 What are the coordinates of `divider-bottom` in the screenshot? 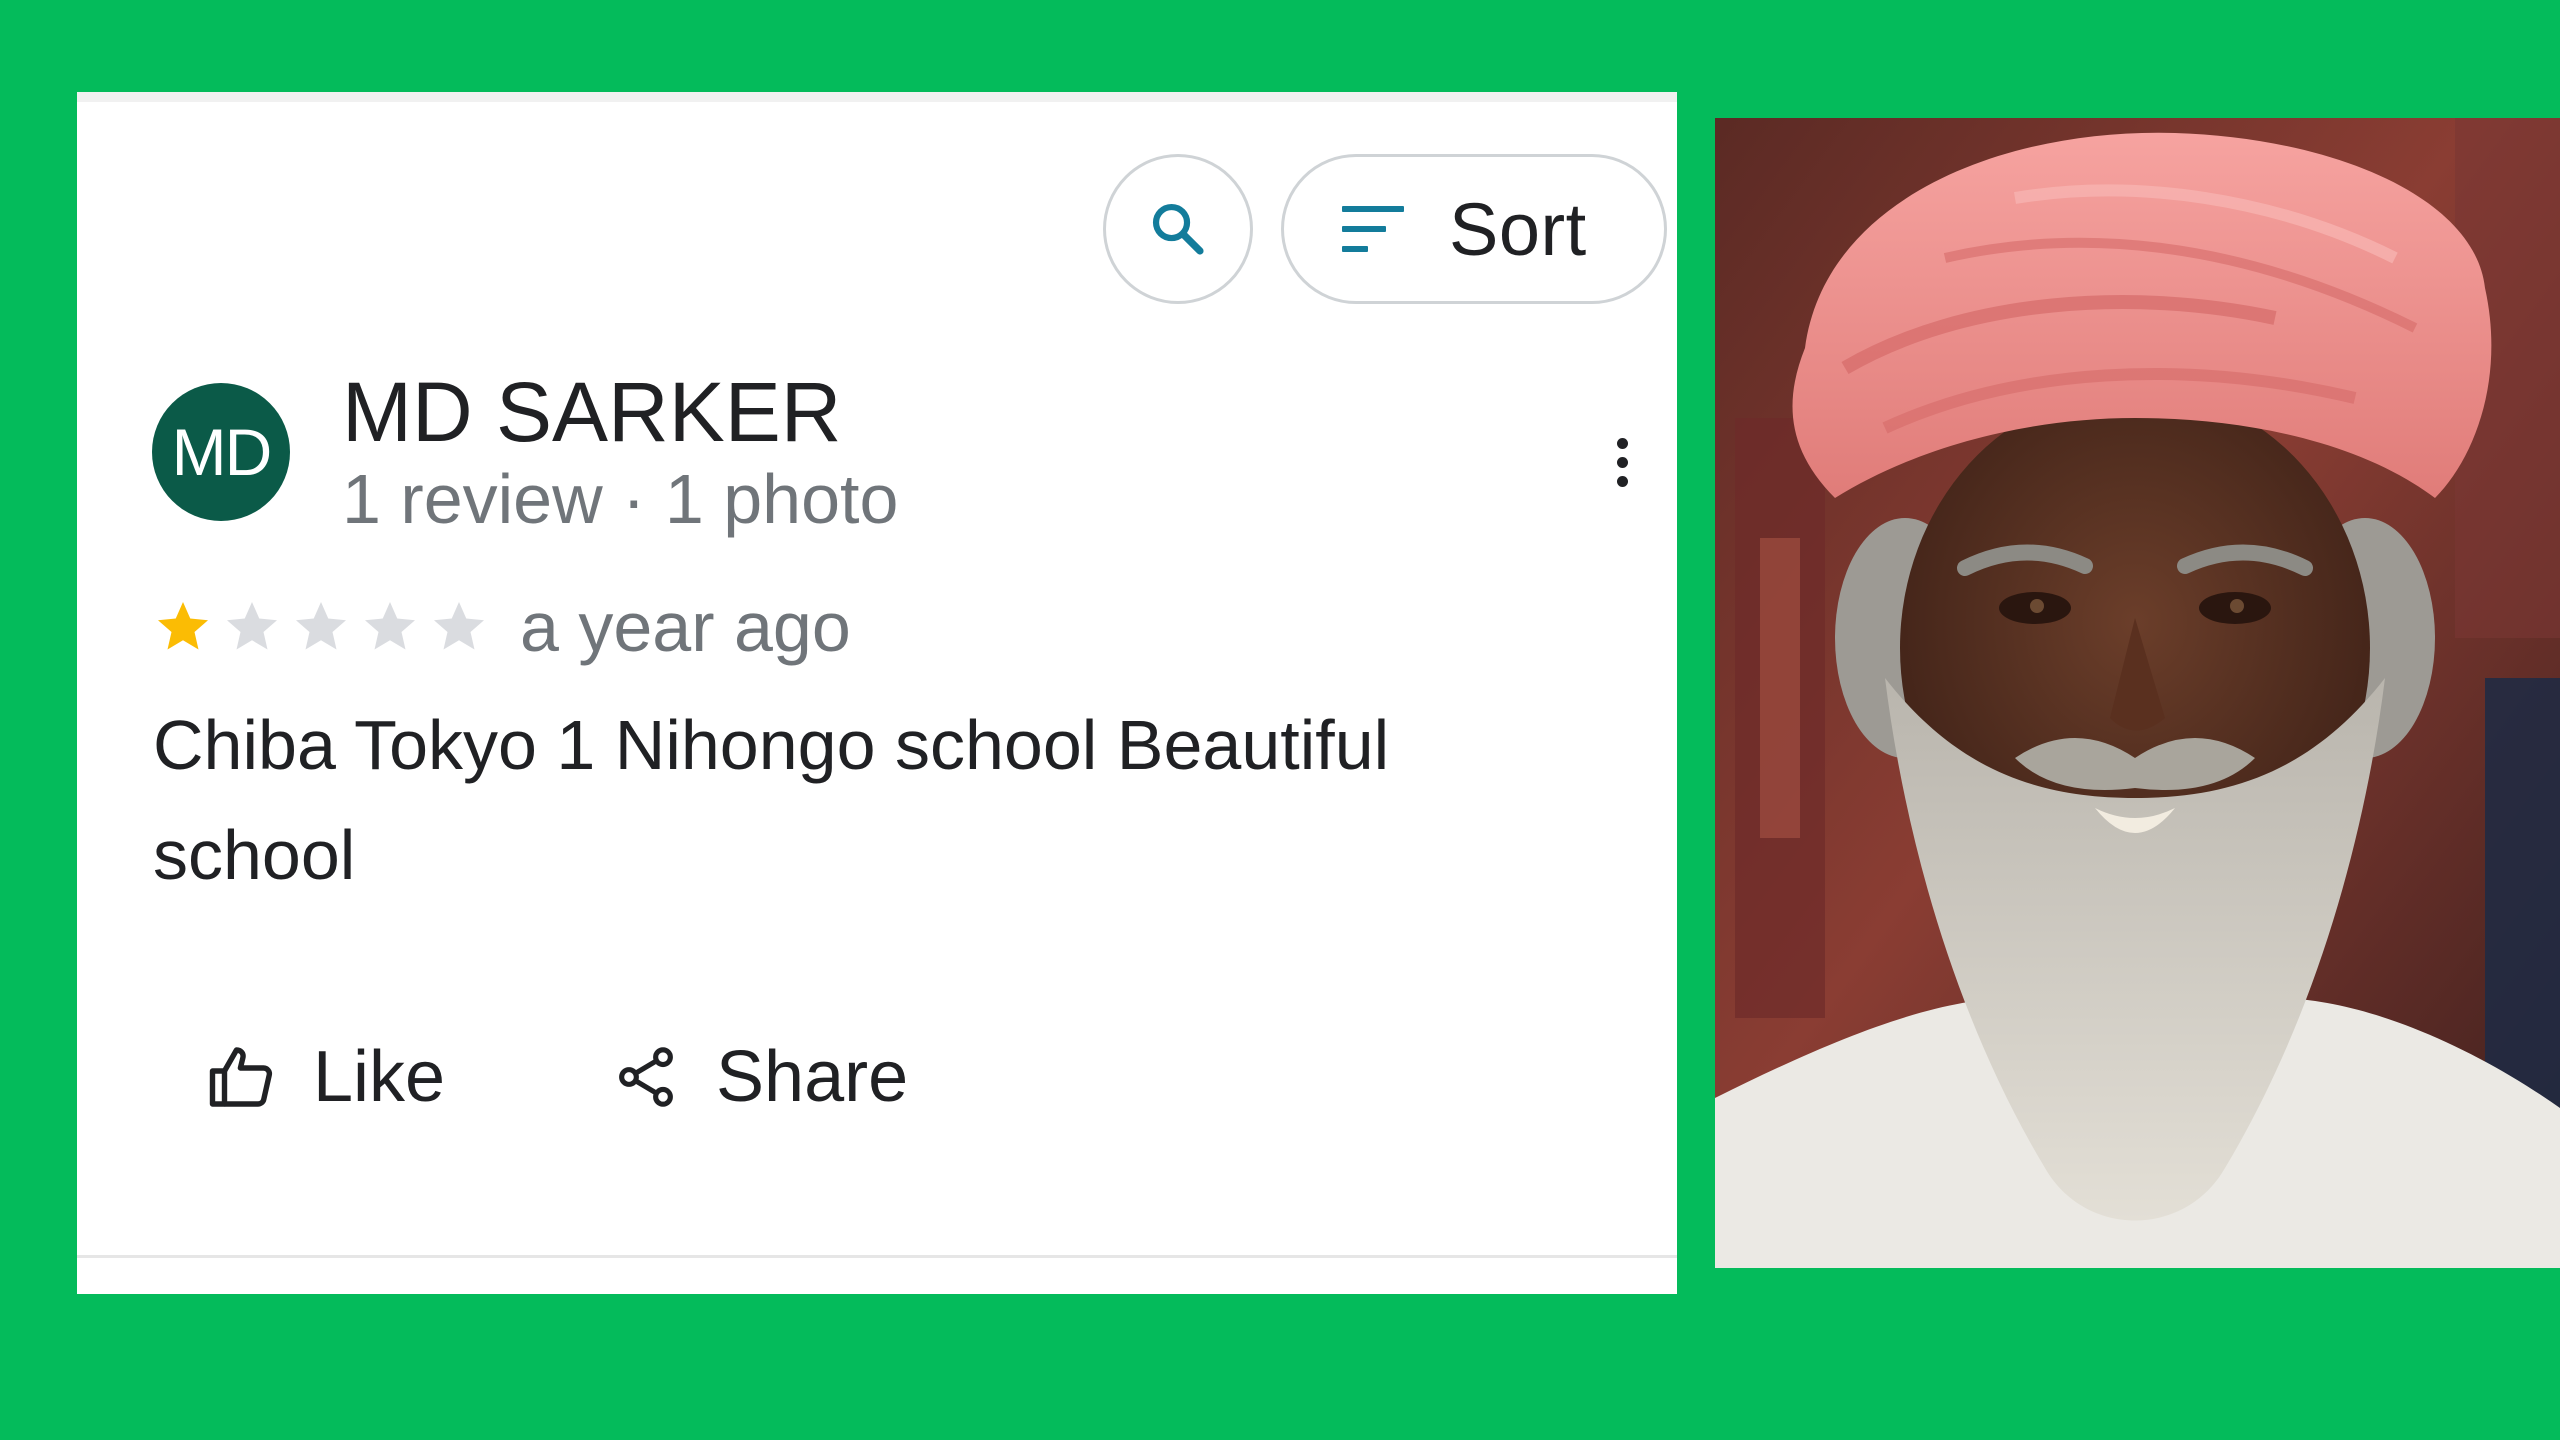 It's located at (877, 1256).